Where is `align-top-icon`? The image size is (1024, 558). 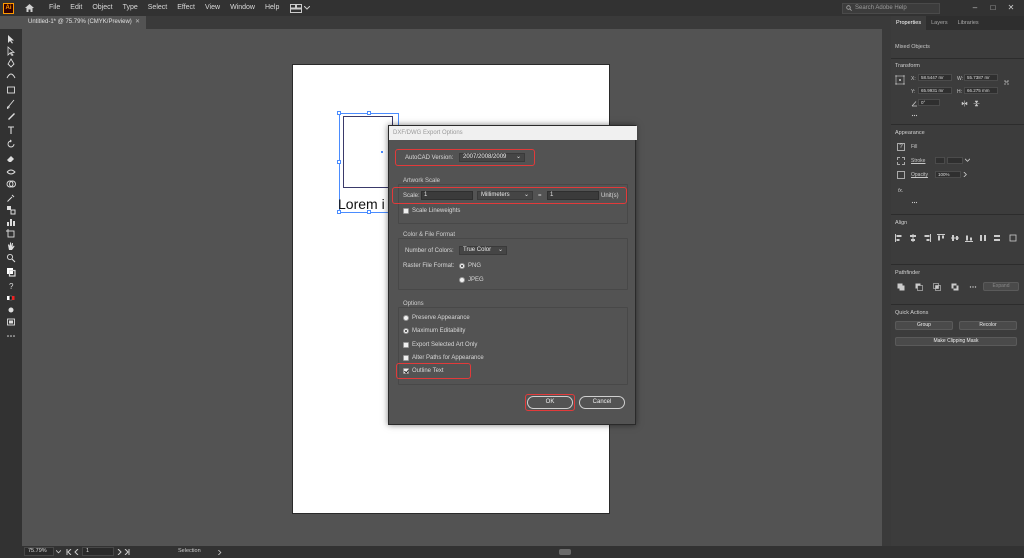
align-top-icon is located at coordinates (941, 238).